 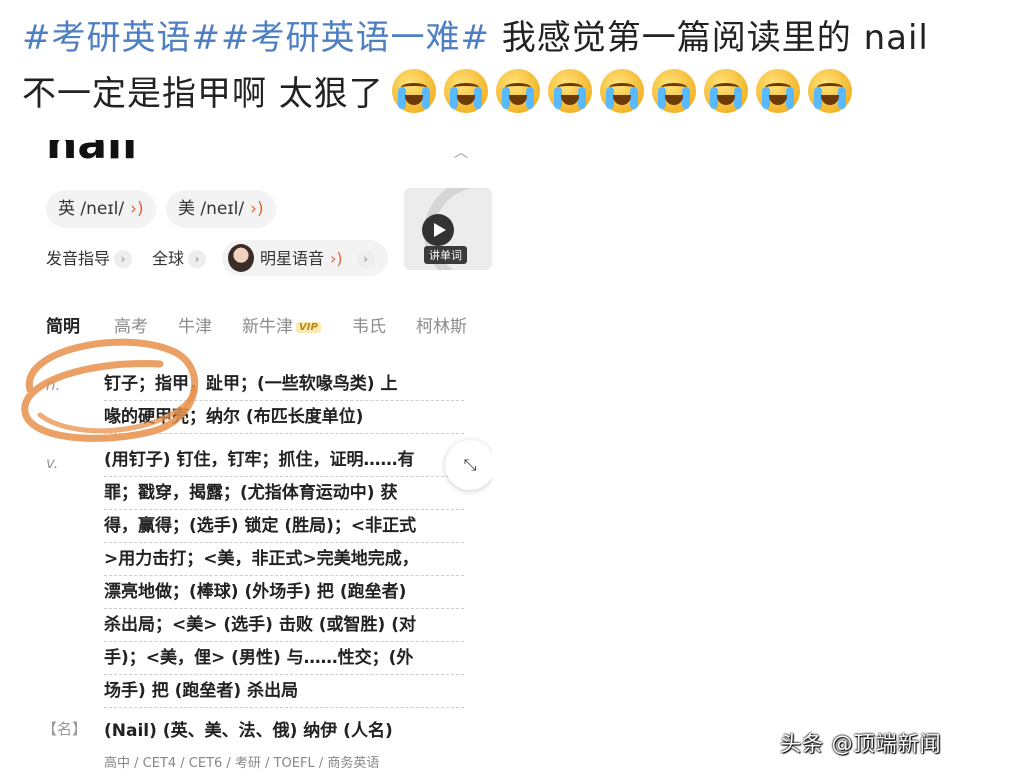 What do you see at coordinates (248, 731) in the screenshot?
I see `name-definition: (Nail) (英、美、法、俄) 纳伊 (人名)` at bounding box center [248, 731].